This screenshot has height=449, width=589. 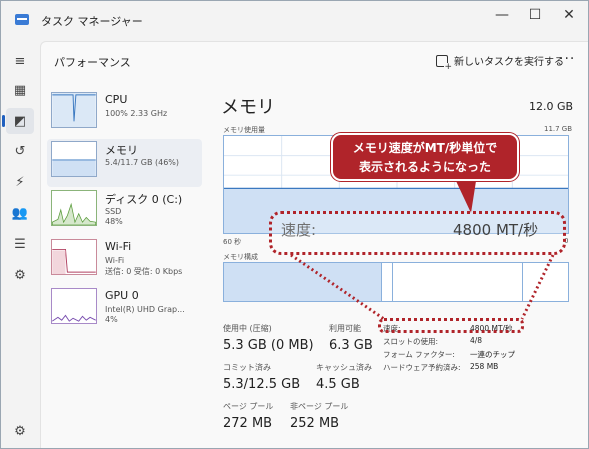 What do you see at coordinates (248, 423) in the screenshot?
I see `paged-pool-value: 272 MB` at bounding box center [248, 423].